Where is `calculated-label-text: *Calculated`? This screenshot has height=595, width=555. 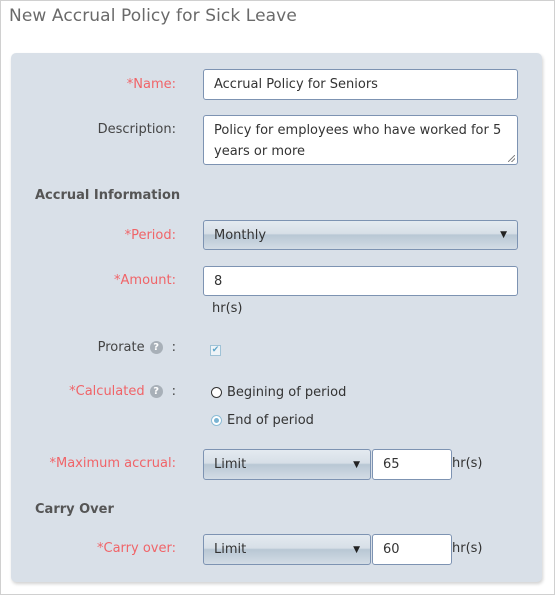 calculated-label-text: *Calculated is located at coordinates (107, 391).